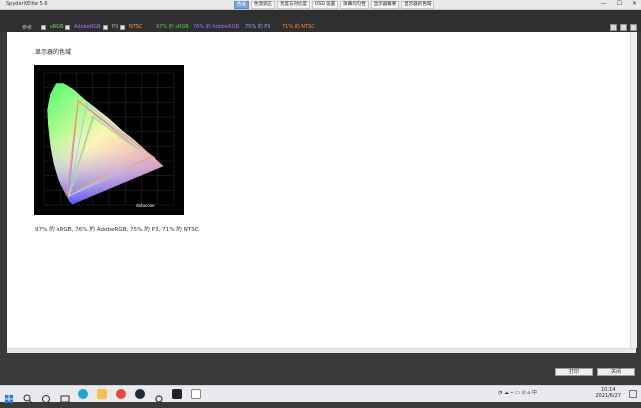  What do you see at coordinates (177, 394) in the screenshot?
I see `camera-icon` at bounding box center [177, 394].